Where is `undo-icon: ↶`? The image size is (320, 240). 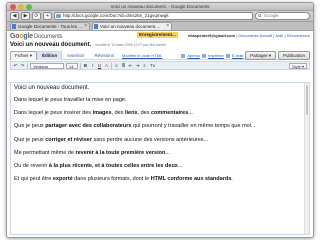
undo-icon: ↶ is located at coordinates (15, 65).